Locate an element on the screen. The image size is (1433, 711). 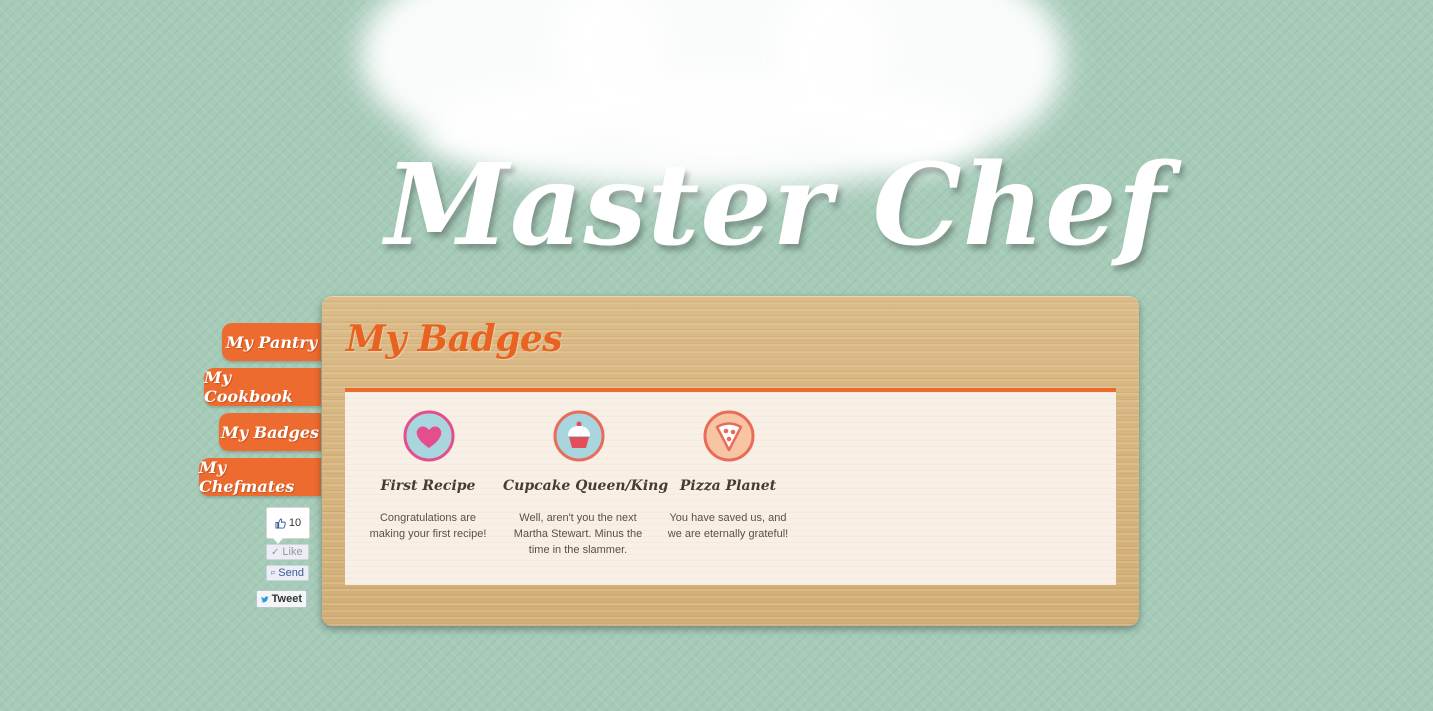
pizza-icon is located at coordinates (729, 436).